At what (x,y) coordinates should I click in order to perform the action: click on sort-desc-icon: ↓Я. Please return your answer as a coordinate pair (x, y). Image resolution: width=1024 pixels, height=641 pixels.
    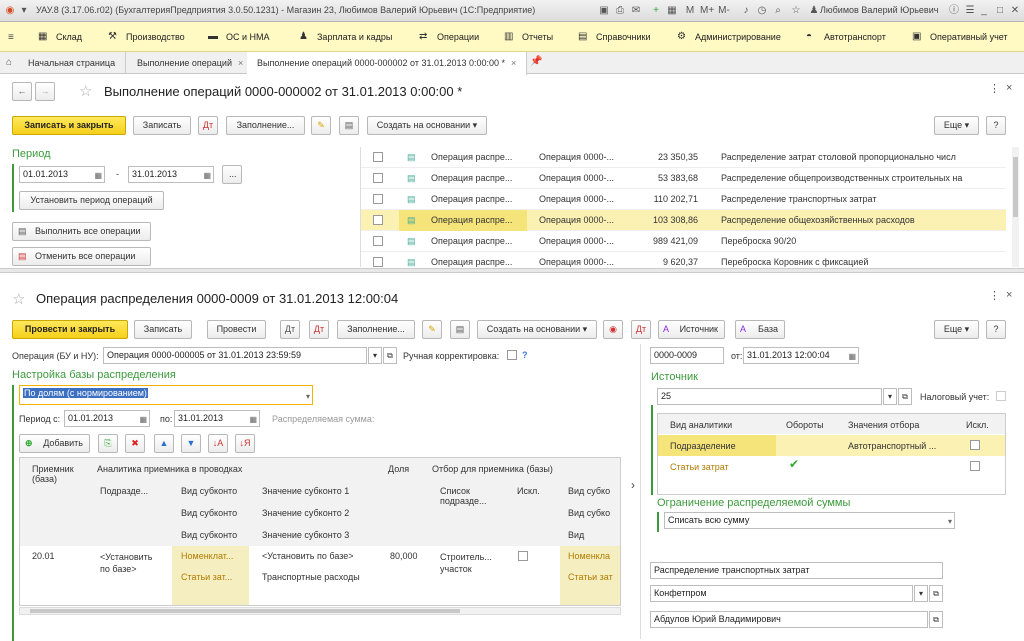
    Looking at the image, I should click on (245, 443).